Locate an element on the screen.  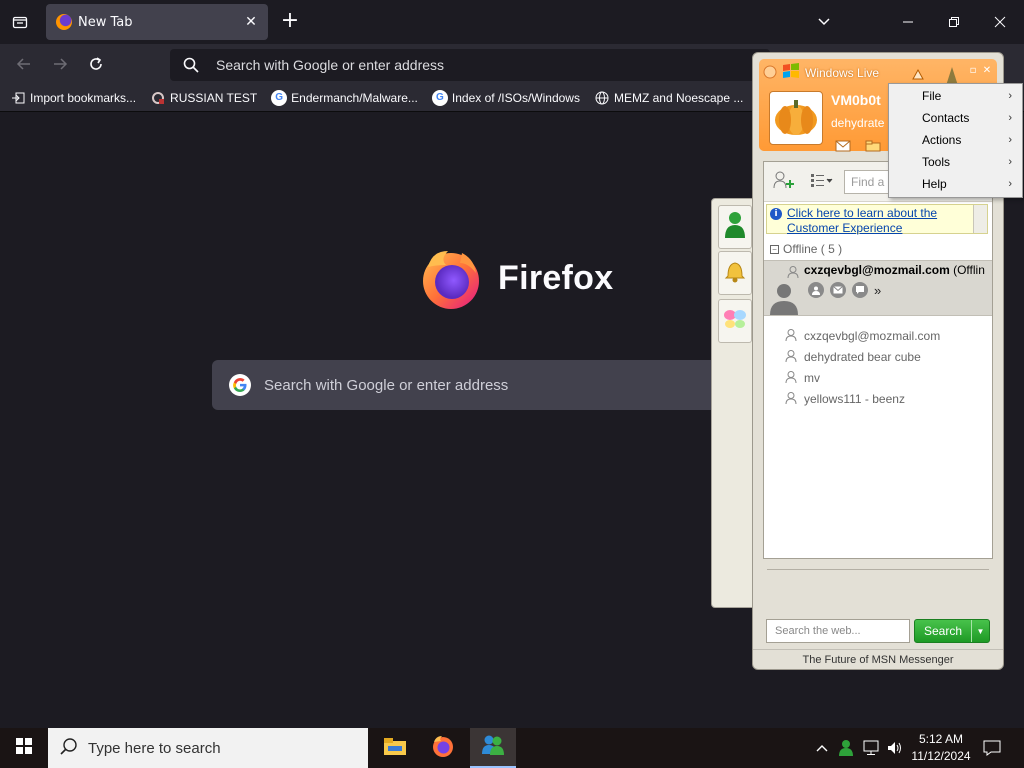
divider is located at coordinates (878, 569).